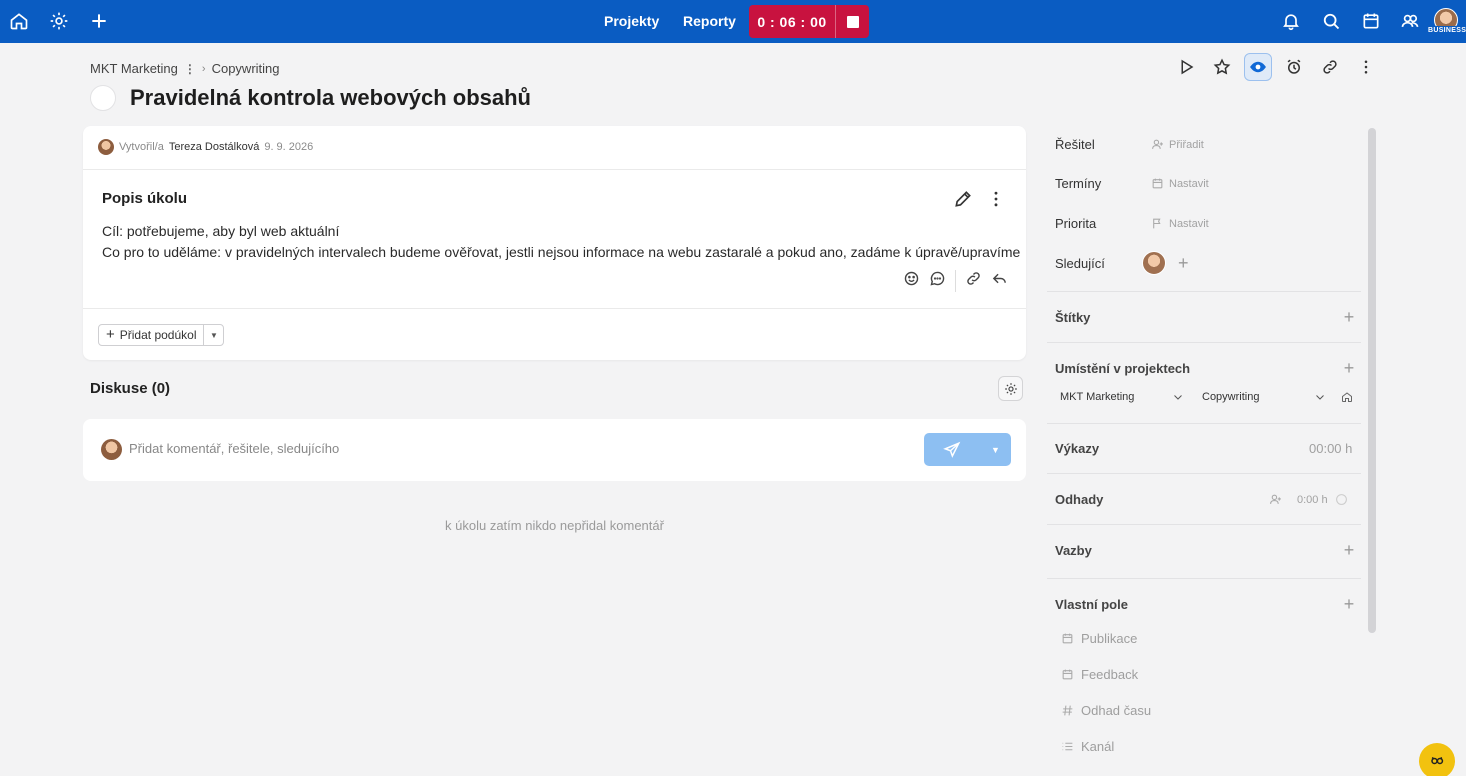 This screenshot has height=776, width=1466. I want to click on send-button: ▼, so click(967, 449).